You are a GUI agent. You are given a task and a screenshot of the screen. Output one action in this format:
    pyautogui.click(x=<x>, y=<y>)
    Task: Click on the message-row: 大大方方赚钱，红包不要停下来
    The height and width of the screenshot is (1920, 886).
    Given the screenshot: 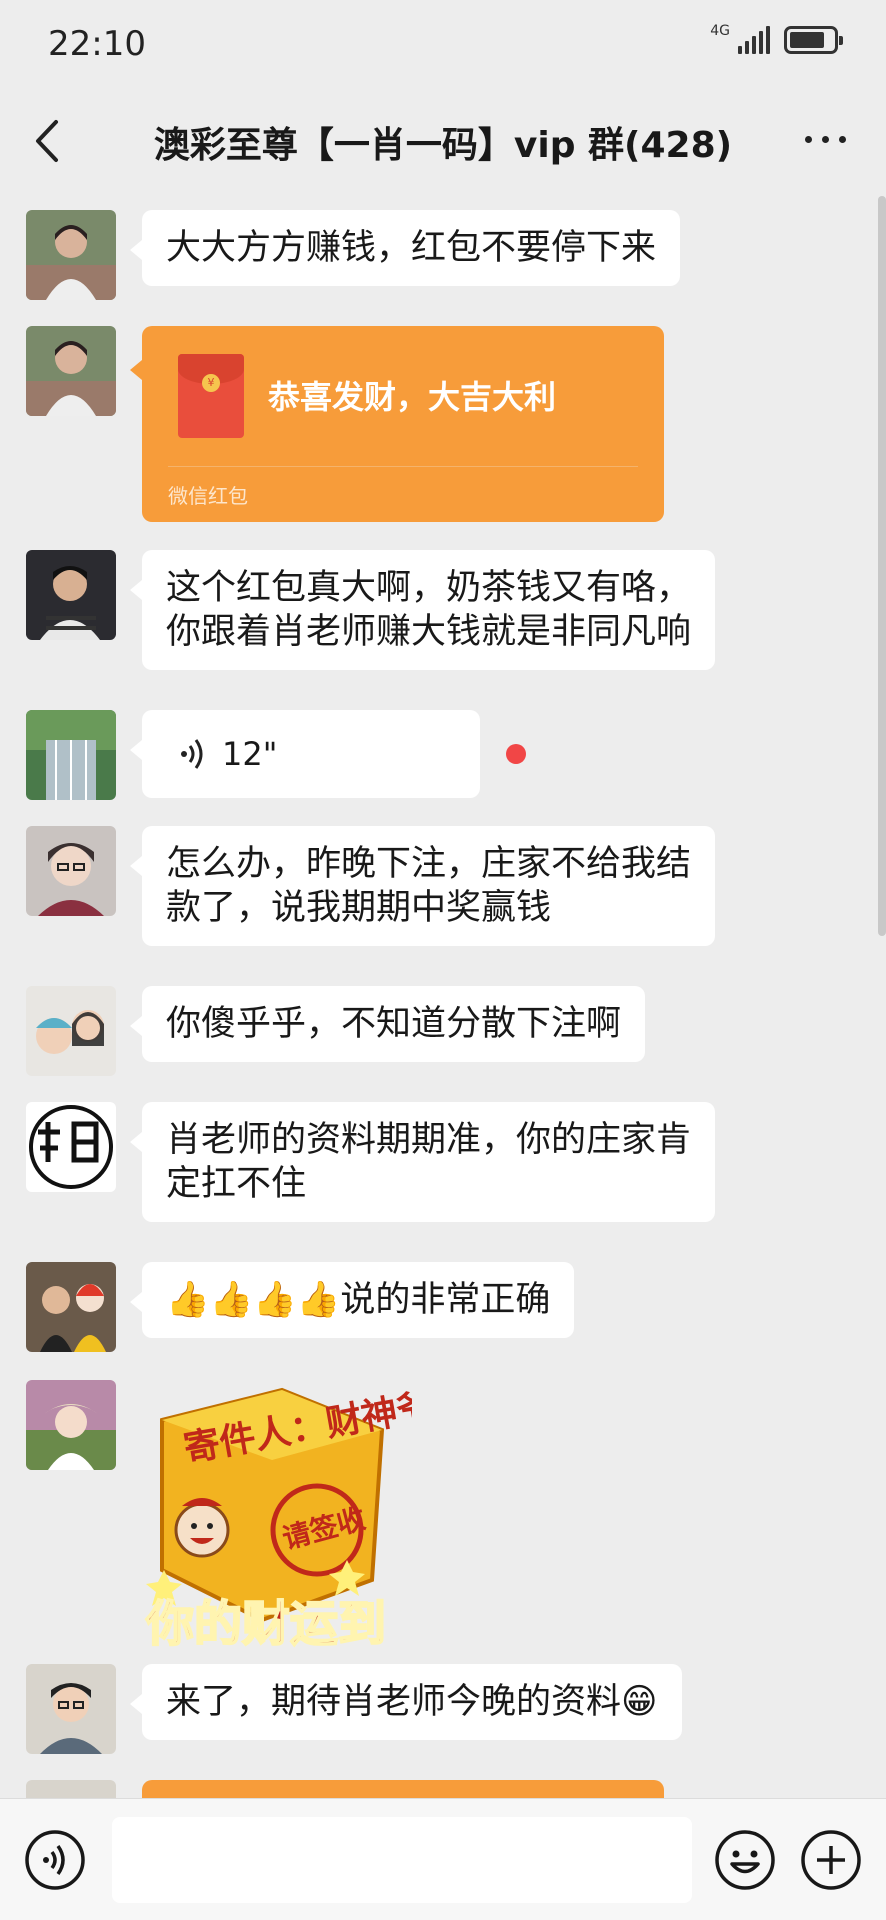 What is the action you would take?
    pyautogui.click(x=353, y=255)
    